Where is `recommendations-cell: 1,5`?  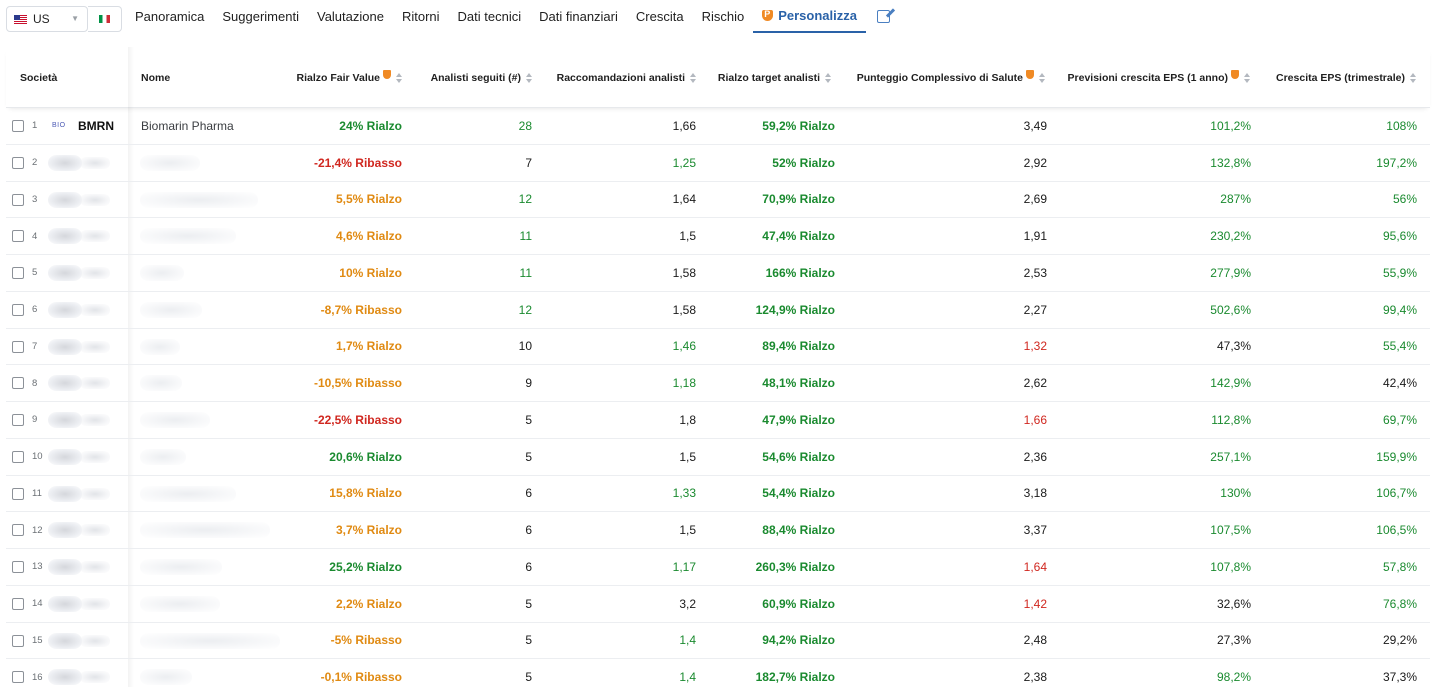
recommendations-cell: 1,5 is located at coordinates (687, 236).